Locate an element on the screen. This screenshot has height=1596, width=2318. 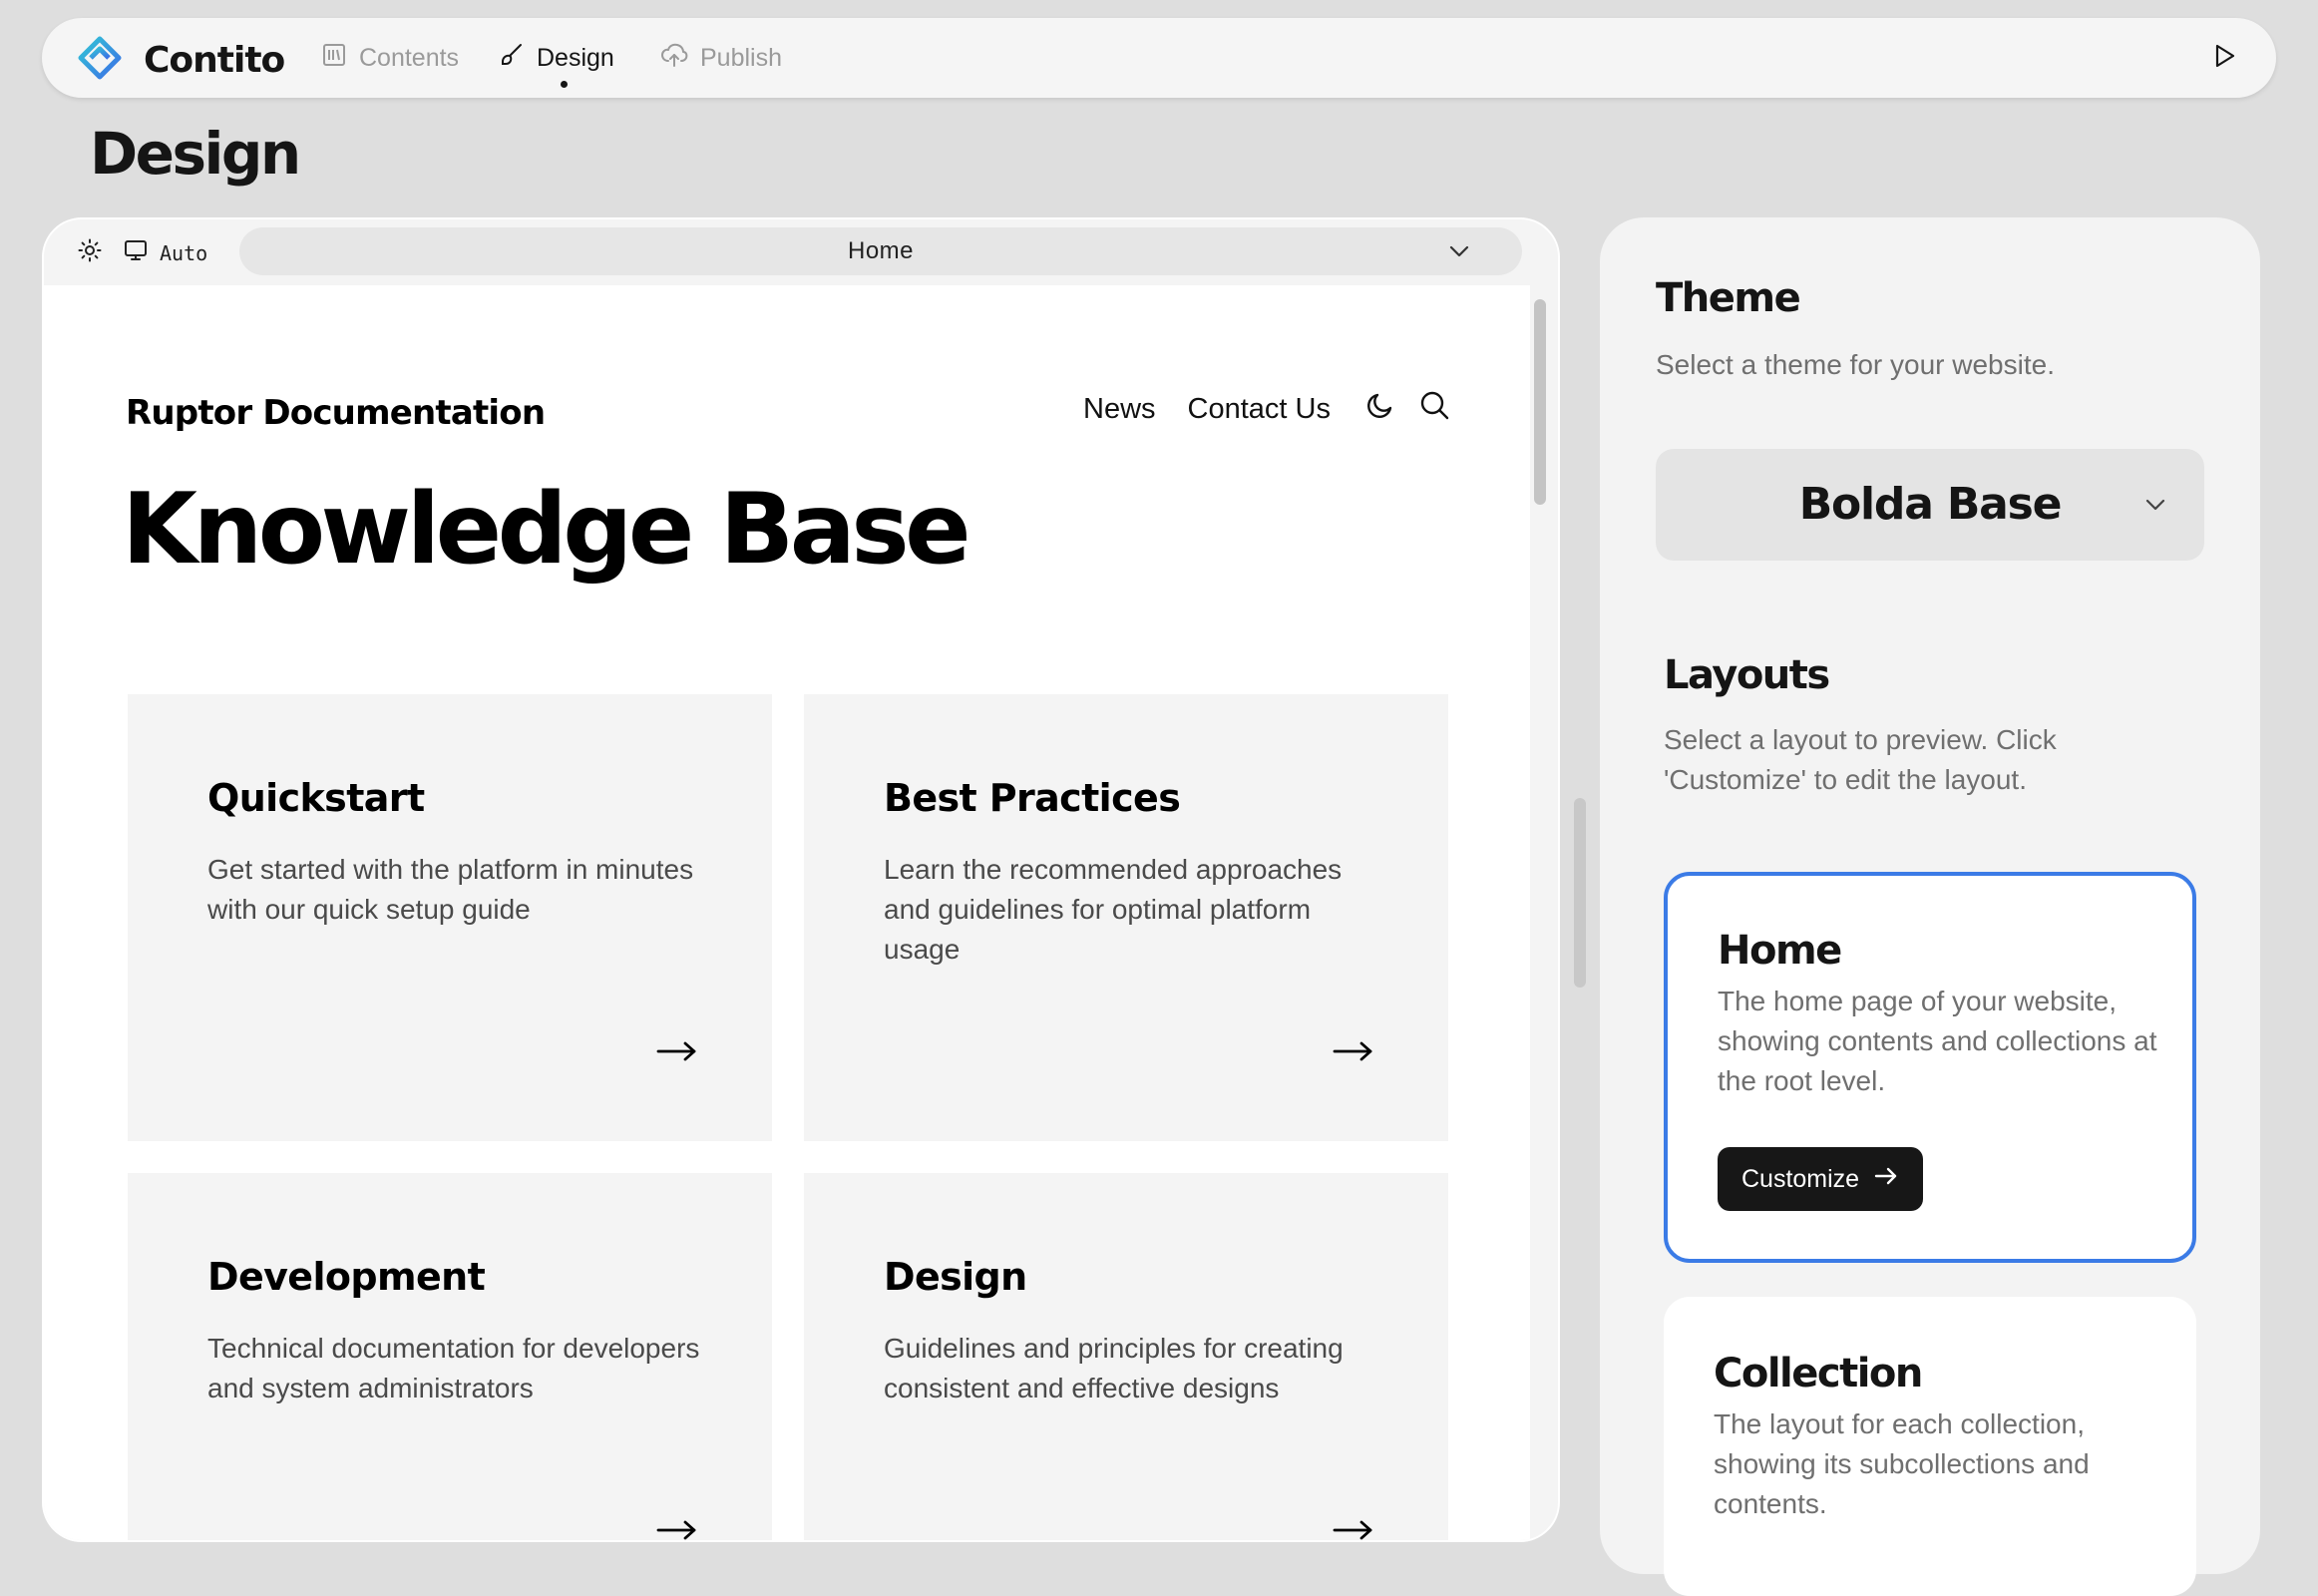
layouts-section-title: Layouts is located at coordinates (1747, 675).